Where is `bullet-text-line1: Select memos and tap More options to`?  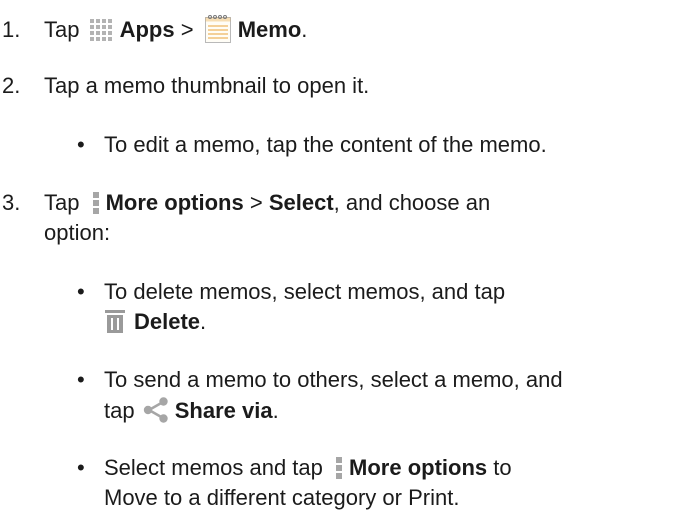
bullet-text-line1: Select memos and tap More options to is located at coordinates (308, 468).